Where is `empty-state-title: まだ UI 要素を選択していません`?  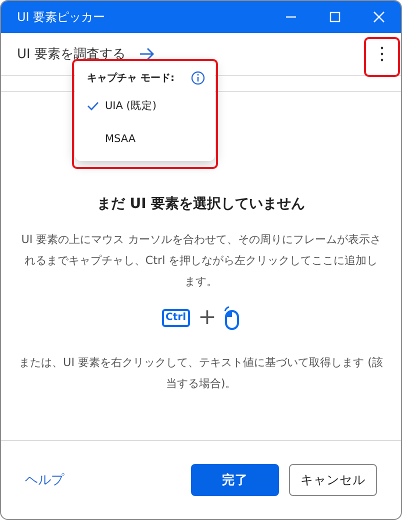
empty-state-title: まだ UI 要素を選択していません is located at coordinates (201, 204).